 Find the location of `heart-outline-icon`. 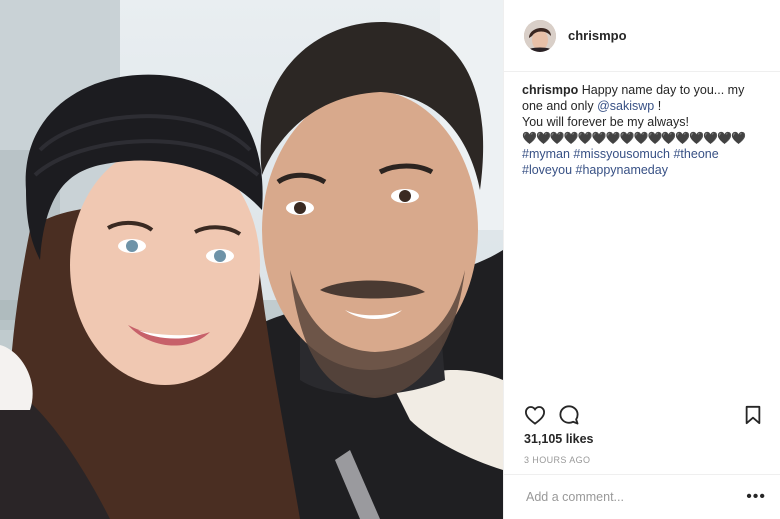

heart-outline-icon is located at coordinates (535, 415).